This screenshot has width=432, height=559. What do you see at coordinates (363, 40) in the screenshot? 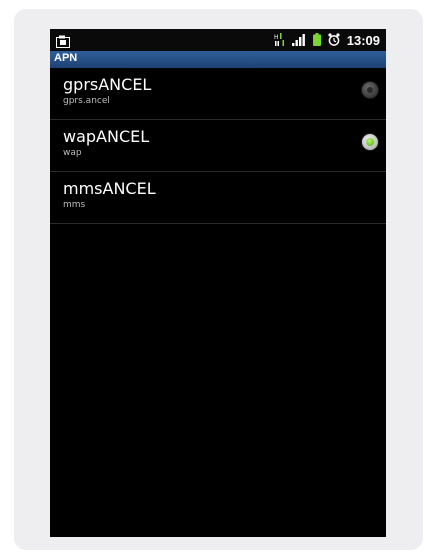
I see `status-time: 13:09` at bounding box center [363, 40].